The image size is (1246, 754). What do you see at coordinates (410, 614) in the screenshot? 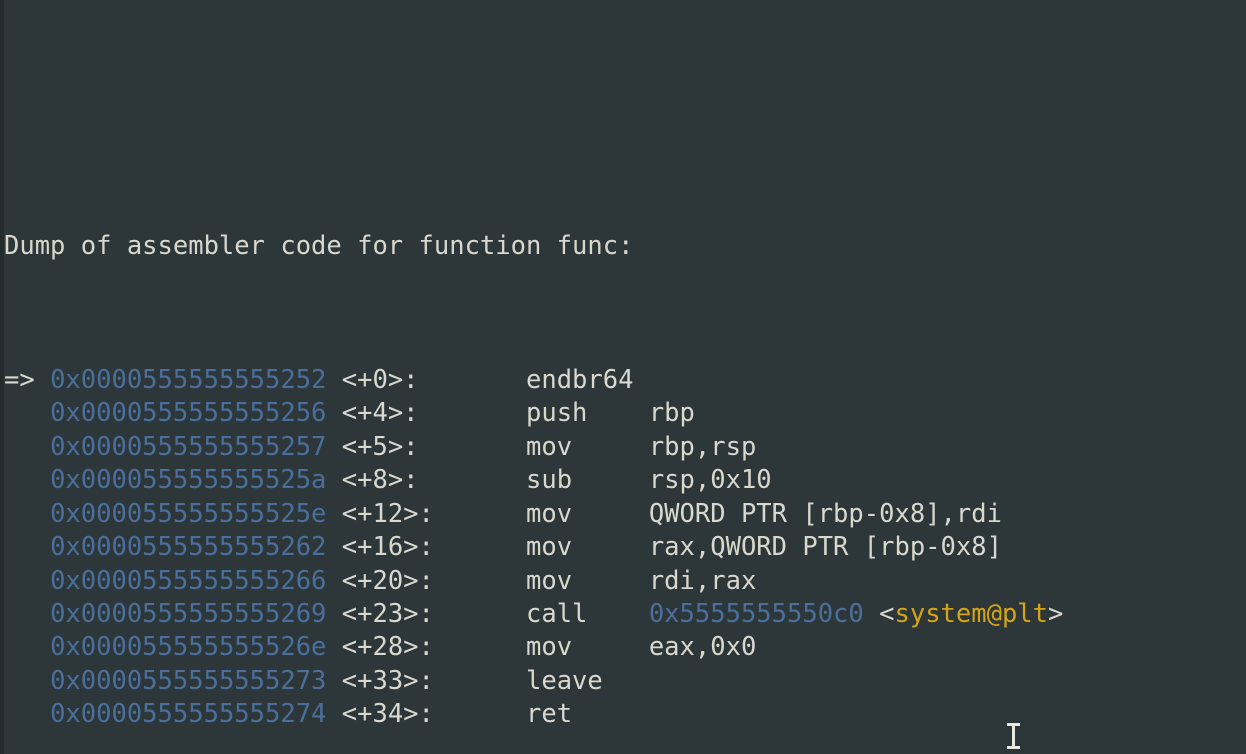
I see `instruction-offset: <+23>:` at bounding box center [410, 614].